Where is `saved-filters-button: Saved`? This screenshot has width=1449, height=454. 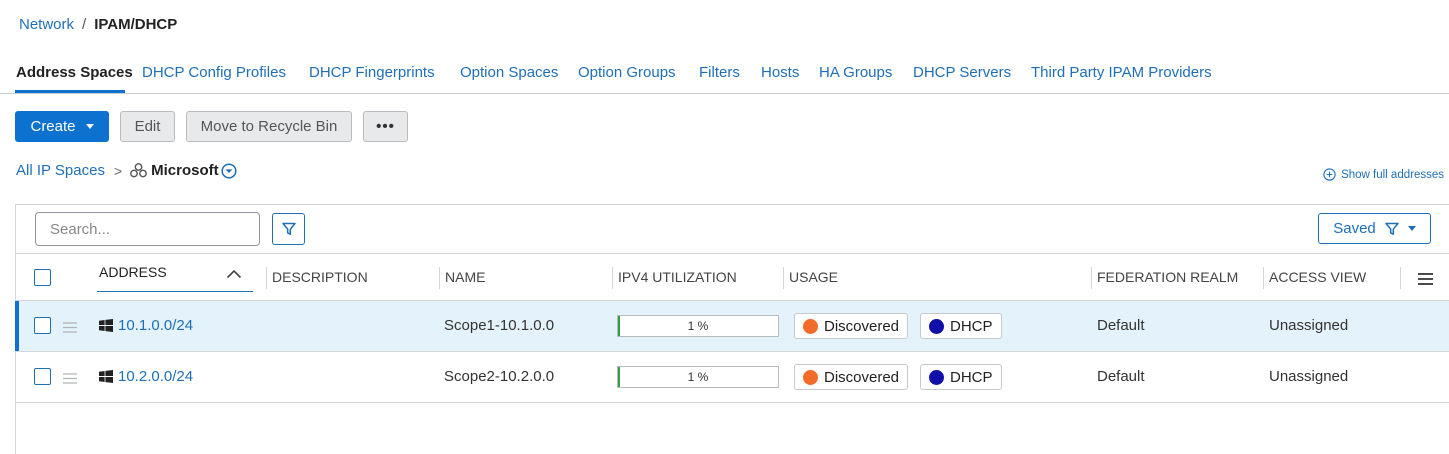
saved-filters-button: Saved is located at coordinates (1374, 228).